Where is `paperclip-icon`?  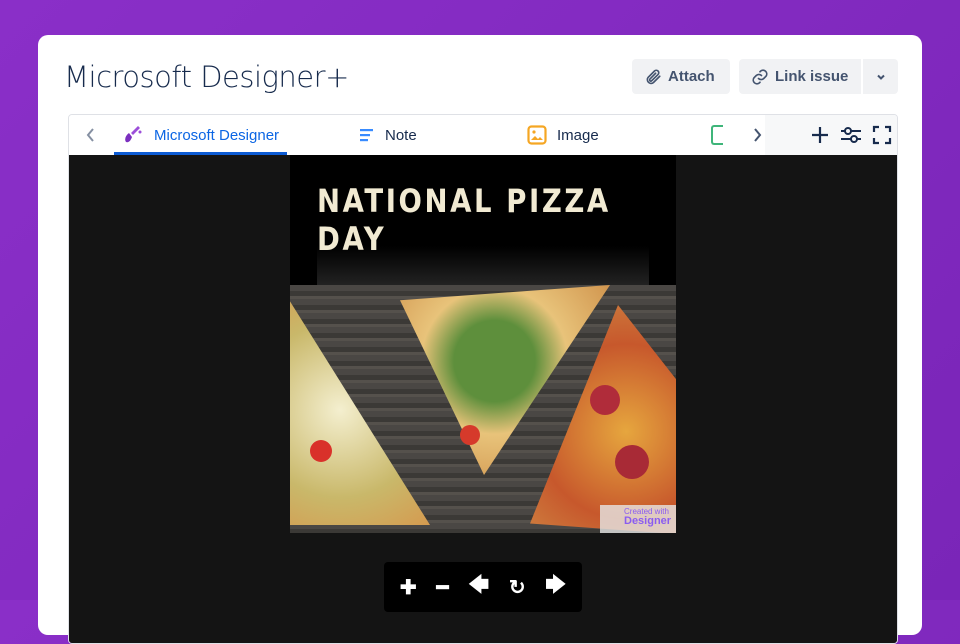 paperclip-icon is located at coordinates (653, 76).